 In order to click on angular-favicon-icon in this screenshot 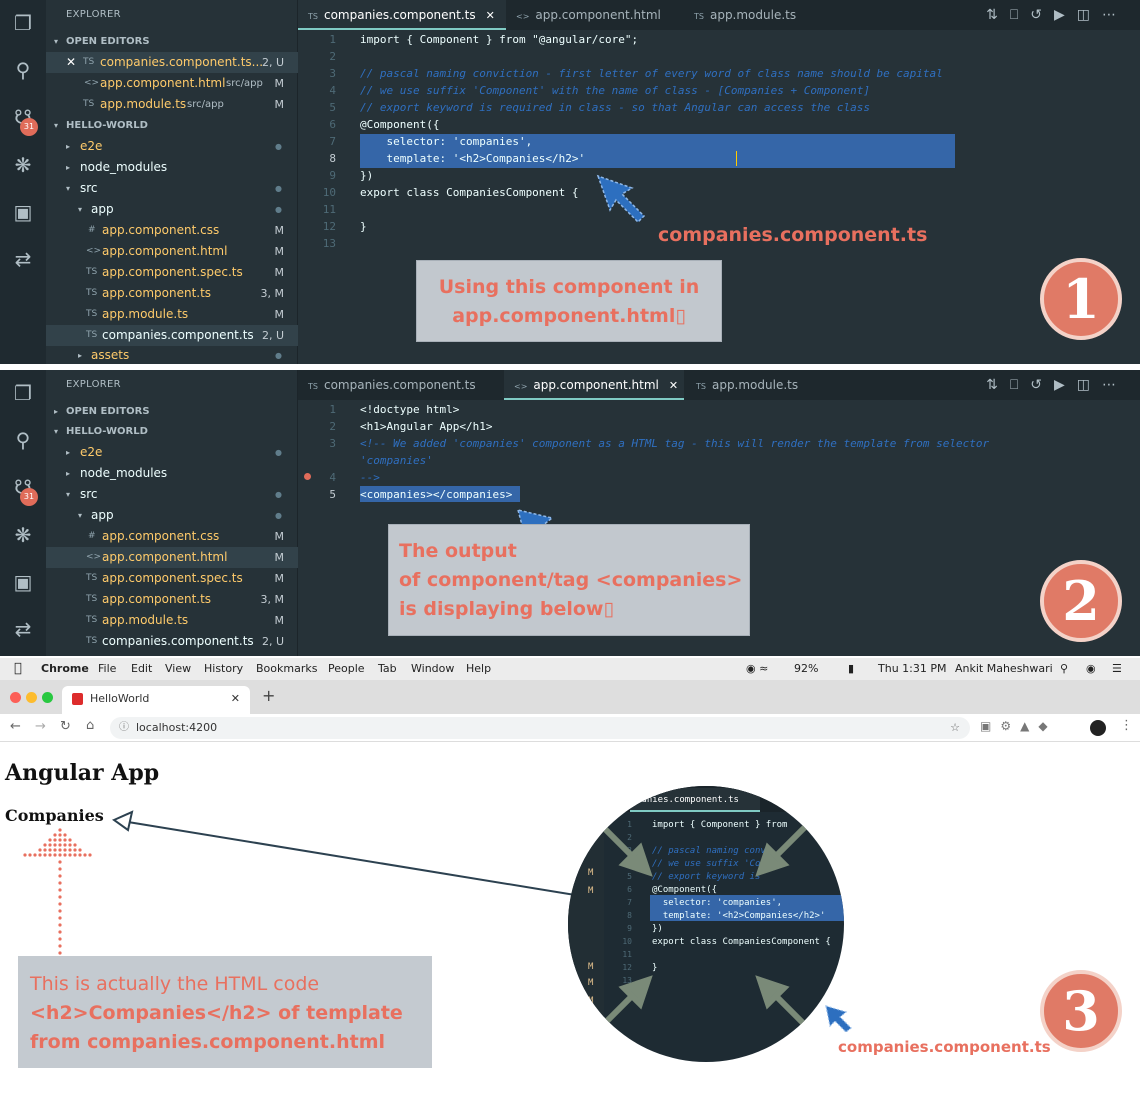, I will do `click(77, 699)`.